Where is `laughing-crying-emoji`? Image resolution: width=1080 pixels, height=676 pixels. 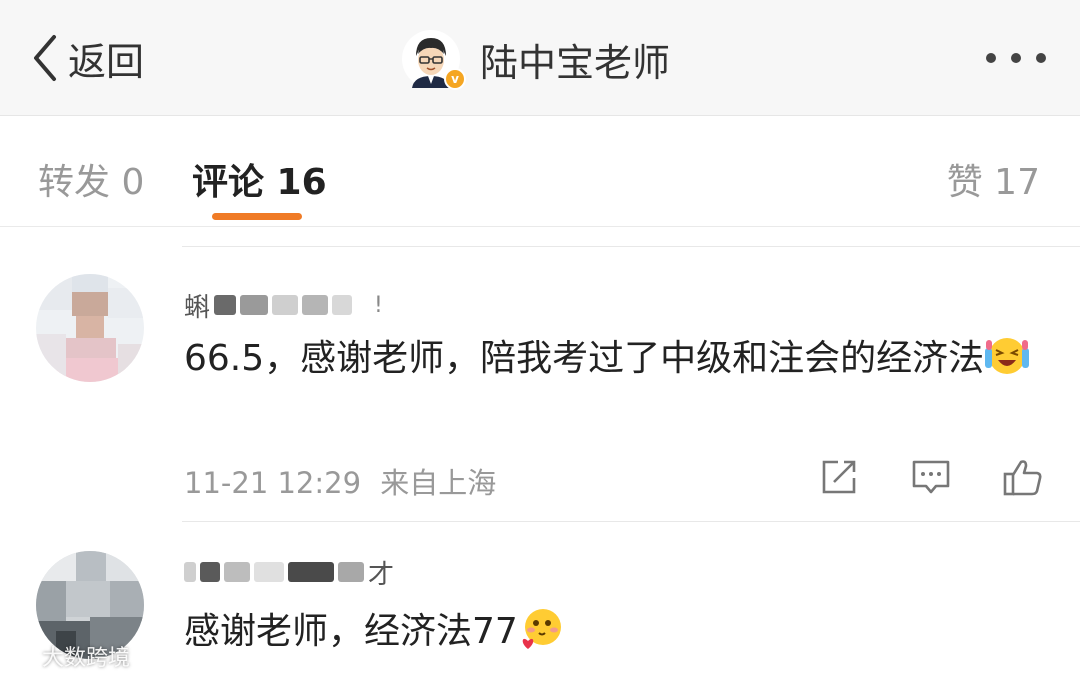 laughing-crying-emoji is located at coordinates (1007, 356).